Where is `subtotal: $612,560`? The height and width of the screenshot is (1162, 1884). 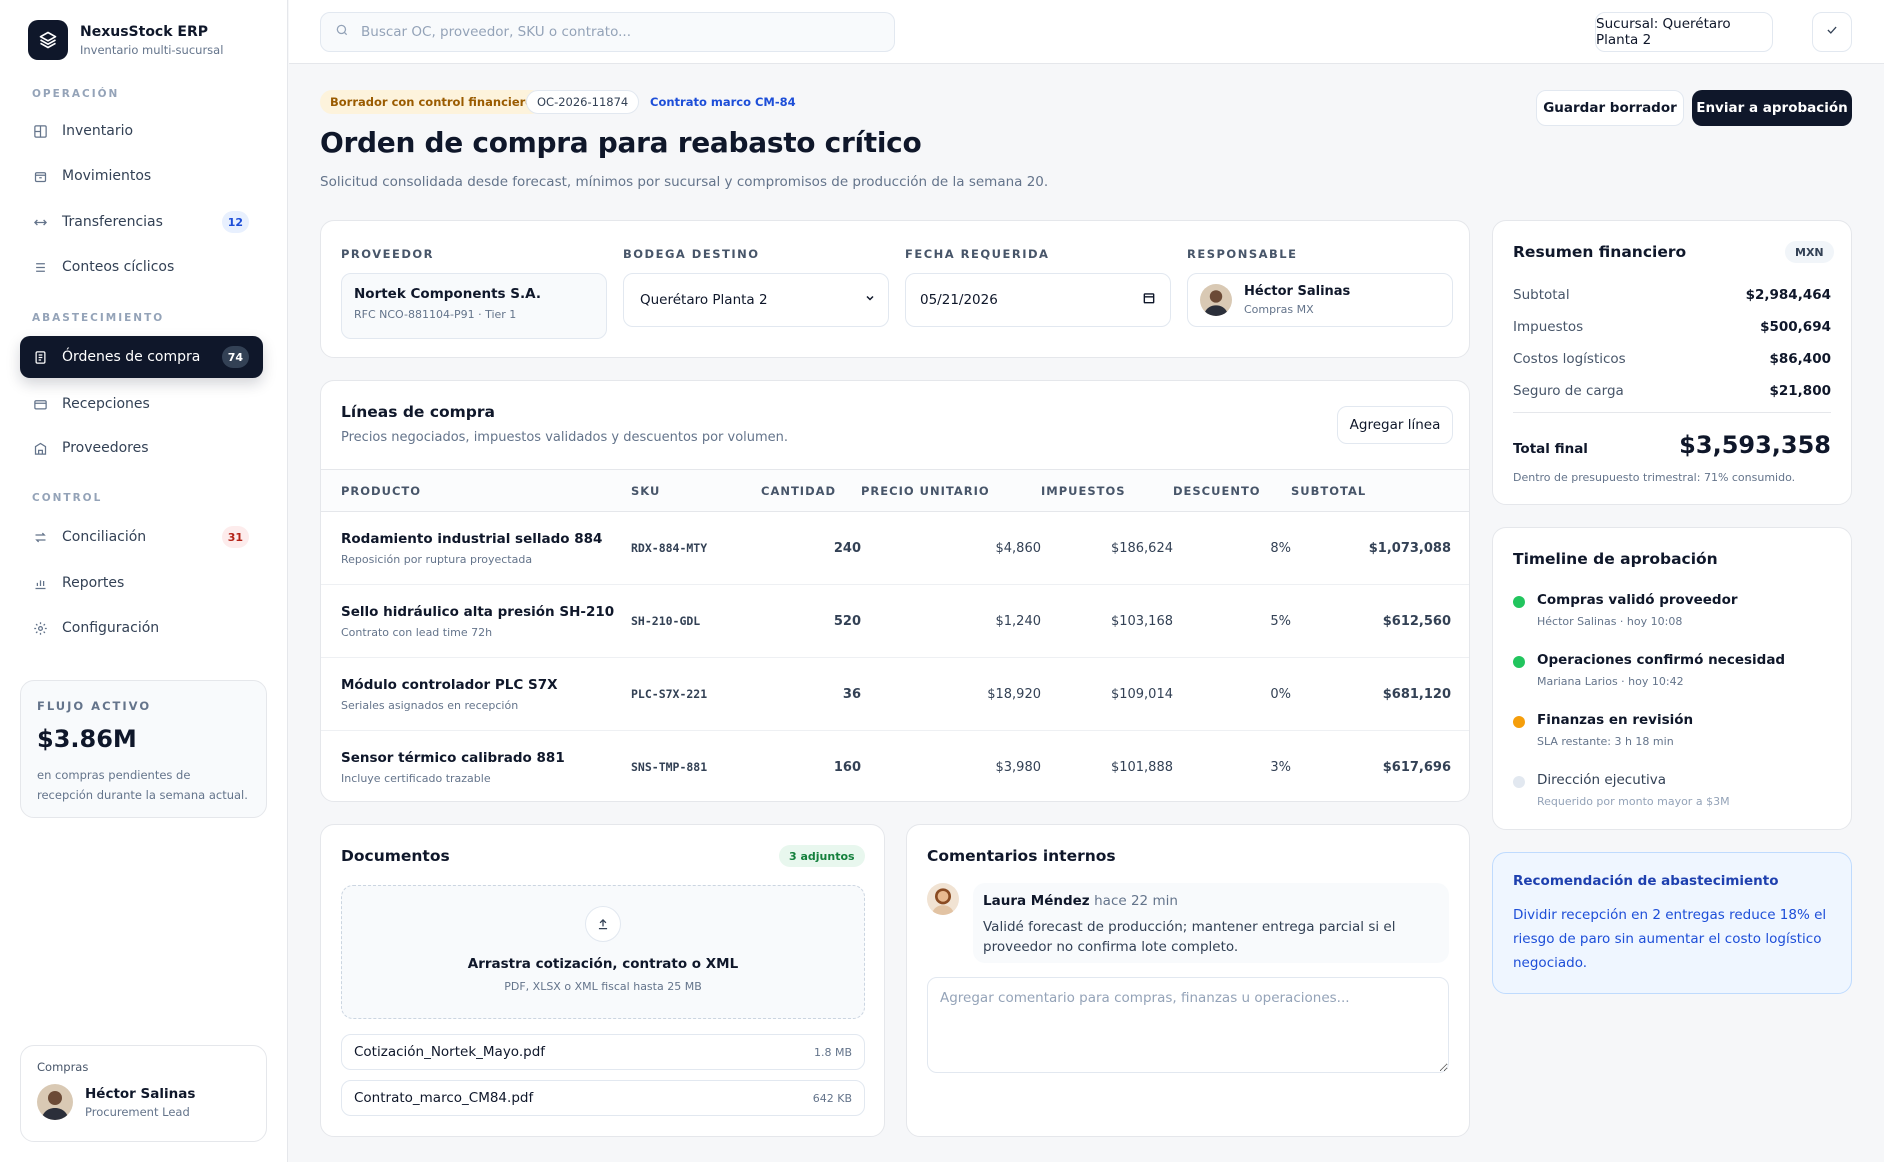 subtotal: $612,560 is located at coordinates (1380, 621).